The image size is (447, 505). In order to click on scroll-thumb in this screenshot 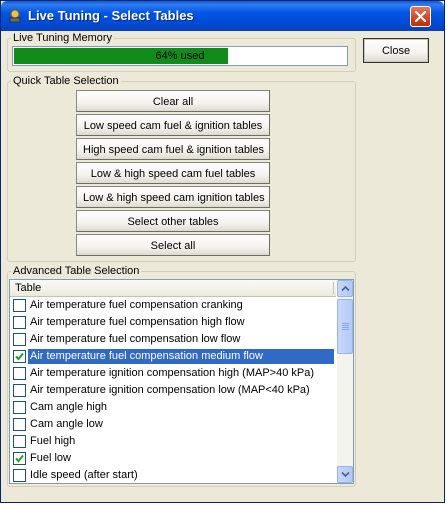, I will do `click(345, 326)`.